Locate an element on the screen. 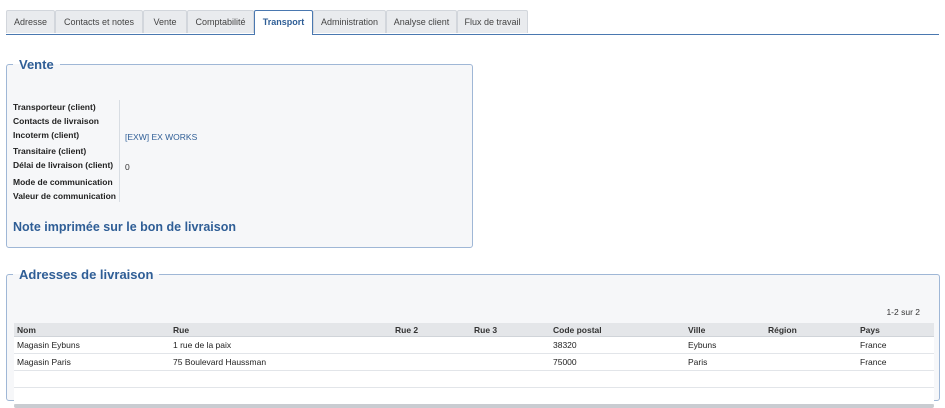  field-label: Mode de communication is located at coordinates (63, 182).